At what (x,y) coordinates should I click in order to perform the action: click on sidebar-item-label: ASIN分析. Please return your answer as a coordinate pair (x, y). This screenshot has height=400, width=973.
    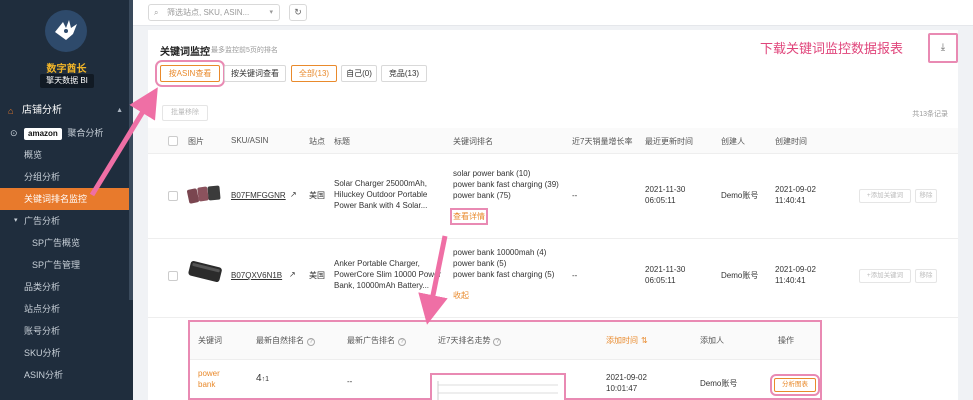
    Looking at the image, I should click on (44, 375).